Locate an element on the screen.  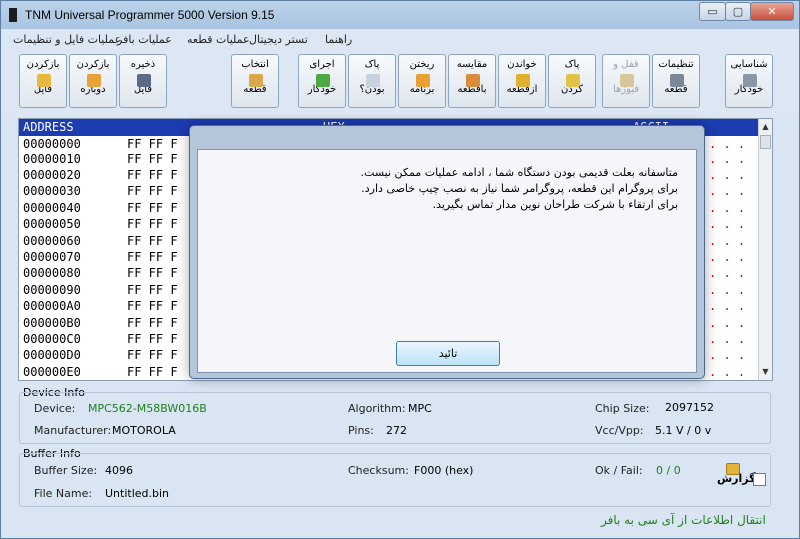
algorithm-label: Algorithm: is located at coordinates (377, 408).